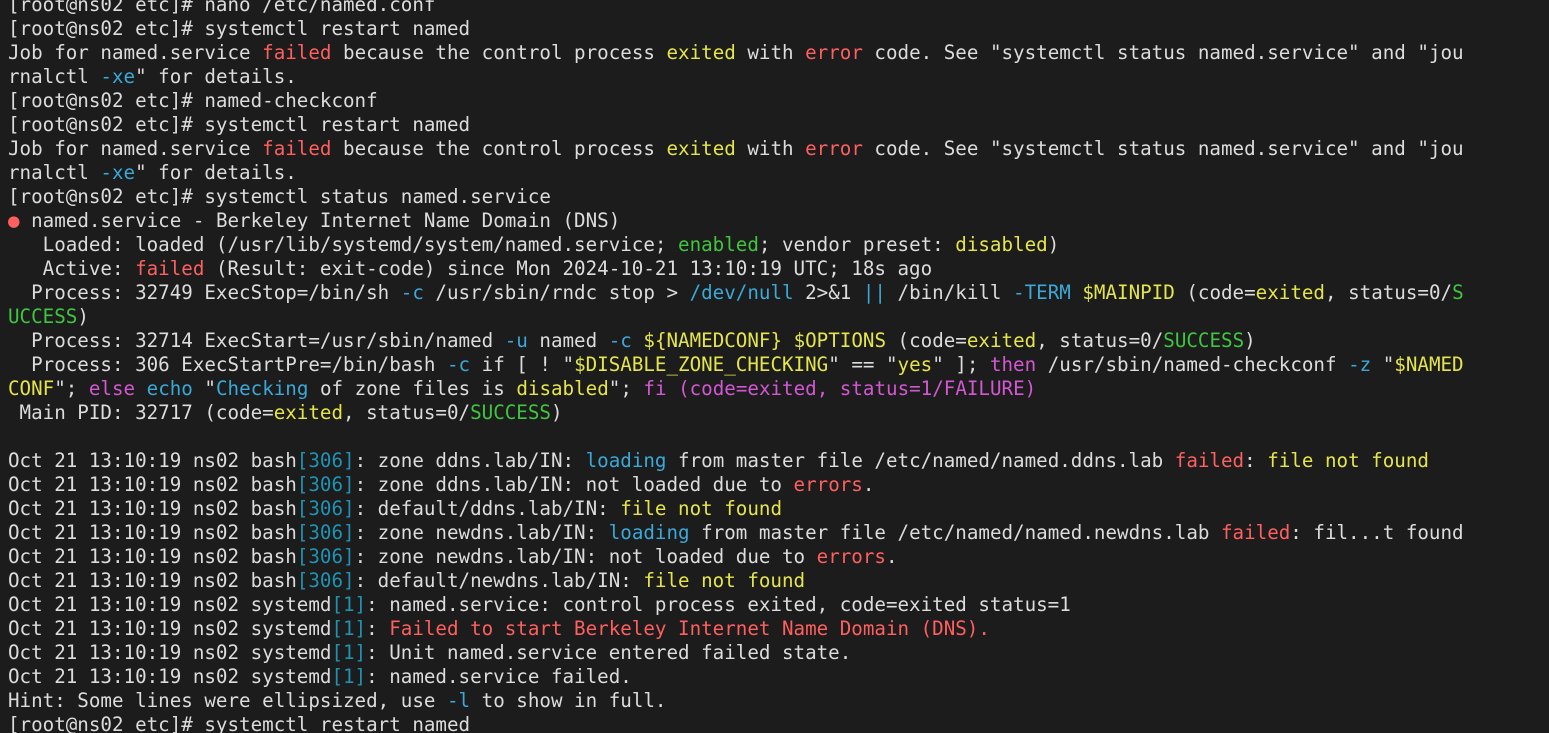 The width and height of the screenshot is (1549, 733). What do you see at coordinates (193, 100) in the screenshot?
I see `terminal-text-segment: [root@ns02 etc]# named-checkconf` at bounding box center [193, 100].